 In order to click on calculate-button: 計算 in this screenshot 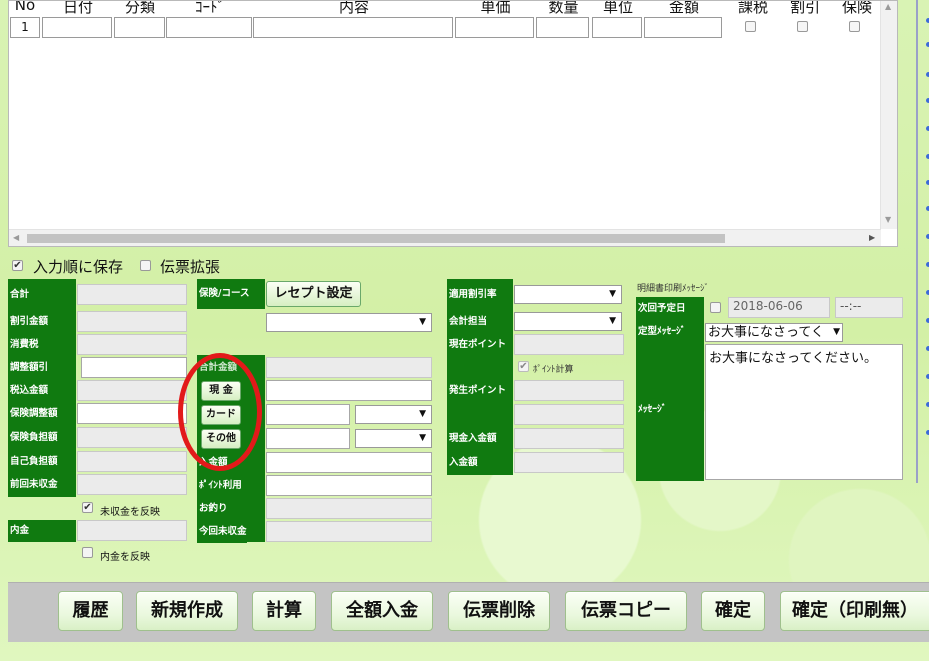, I will do `click(284, 611)`.